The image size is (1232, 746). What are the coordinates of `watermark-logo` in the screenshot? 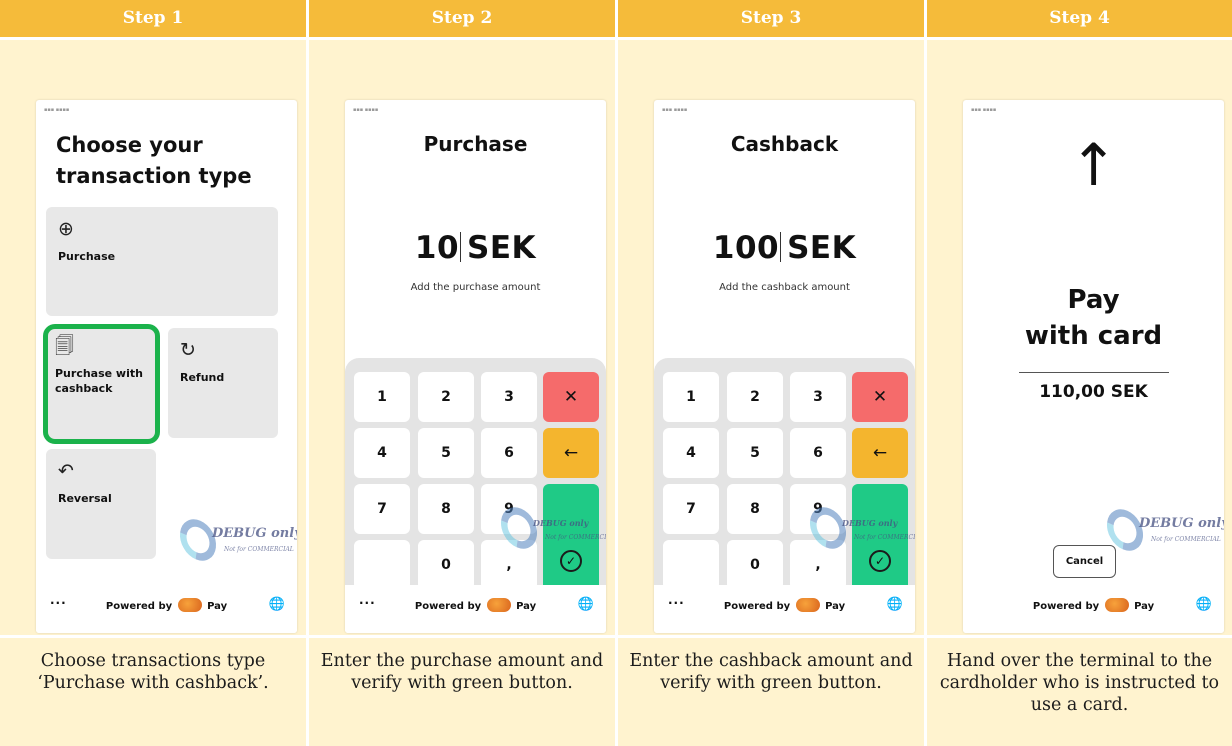 It's located at (198, 540).